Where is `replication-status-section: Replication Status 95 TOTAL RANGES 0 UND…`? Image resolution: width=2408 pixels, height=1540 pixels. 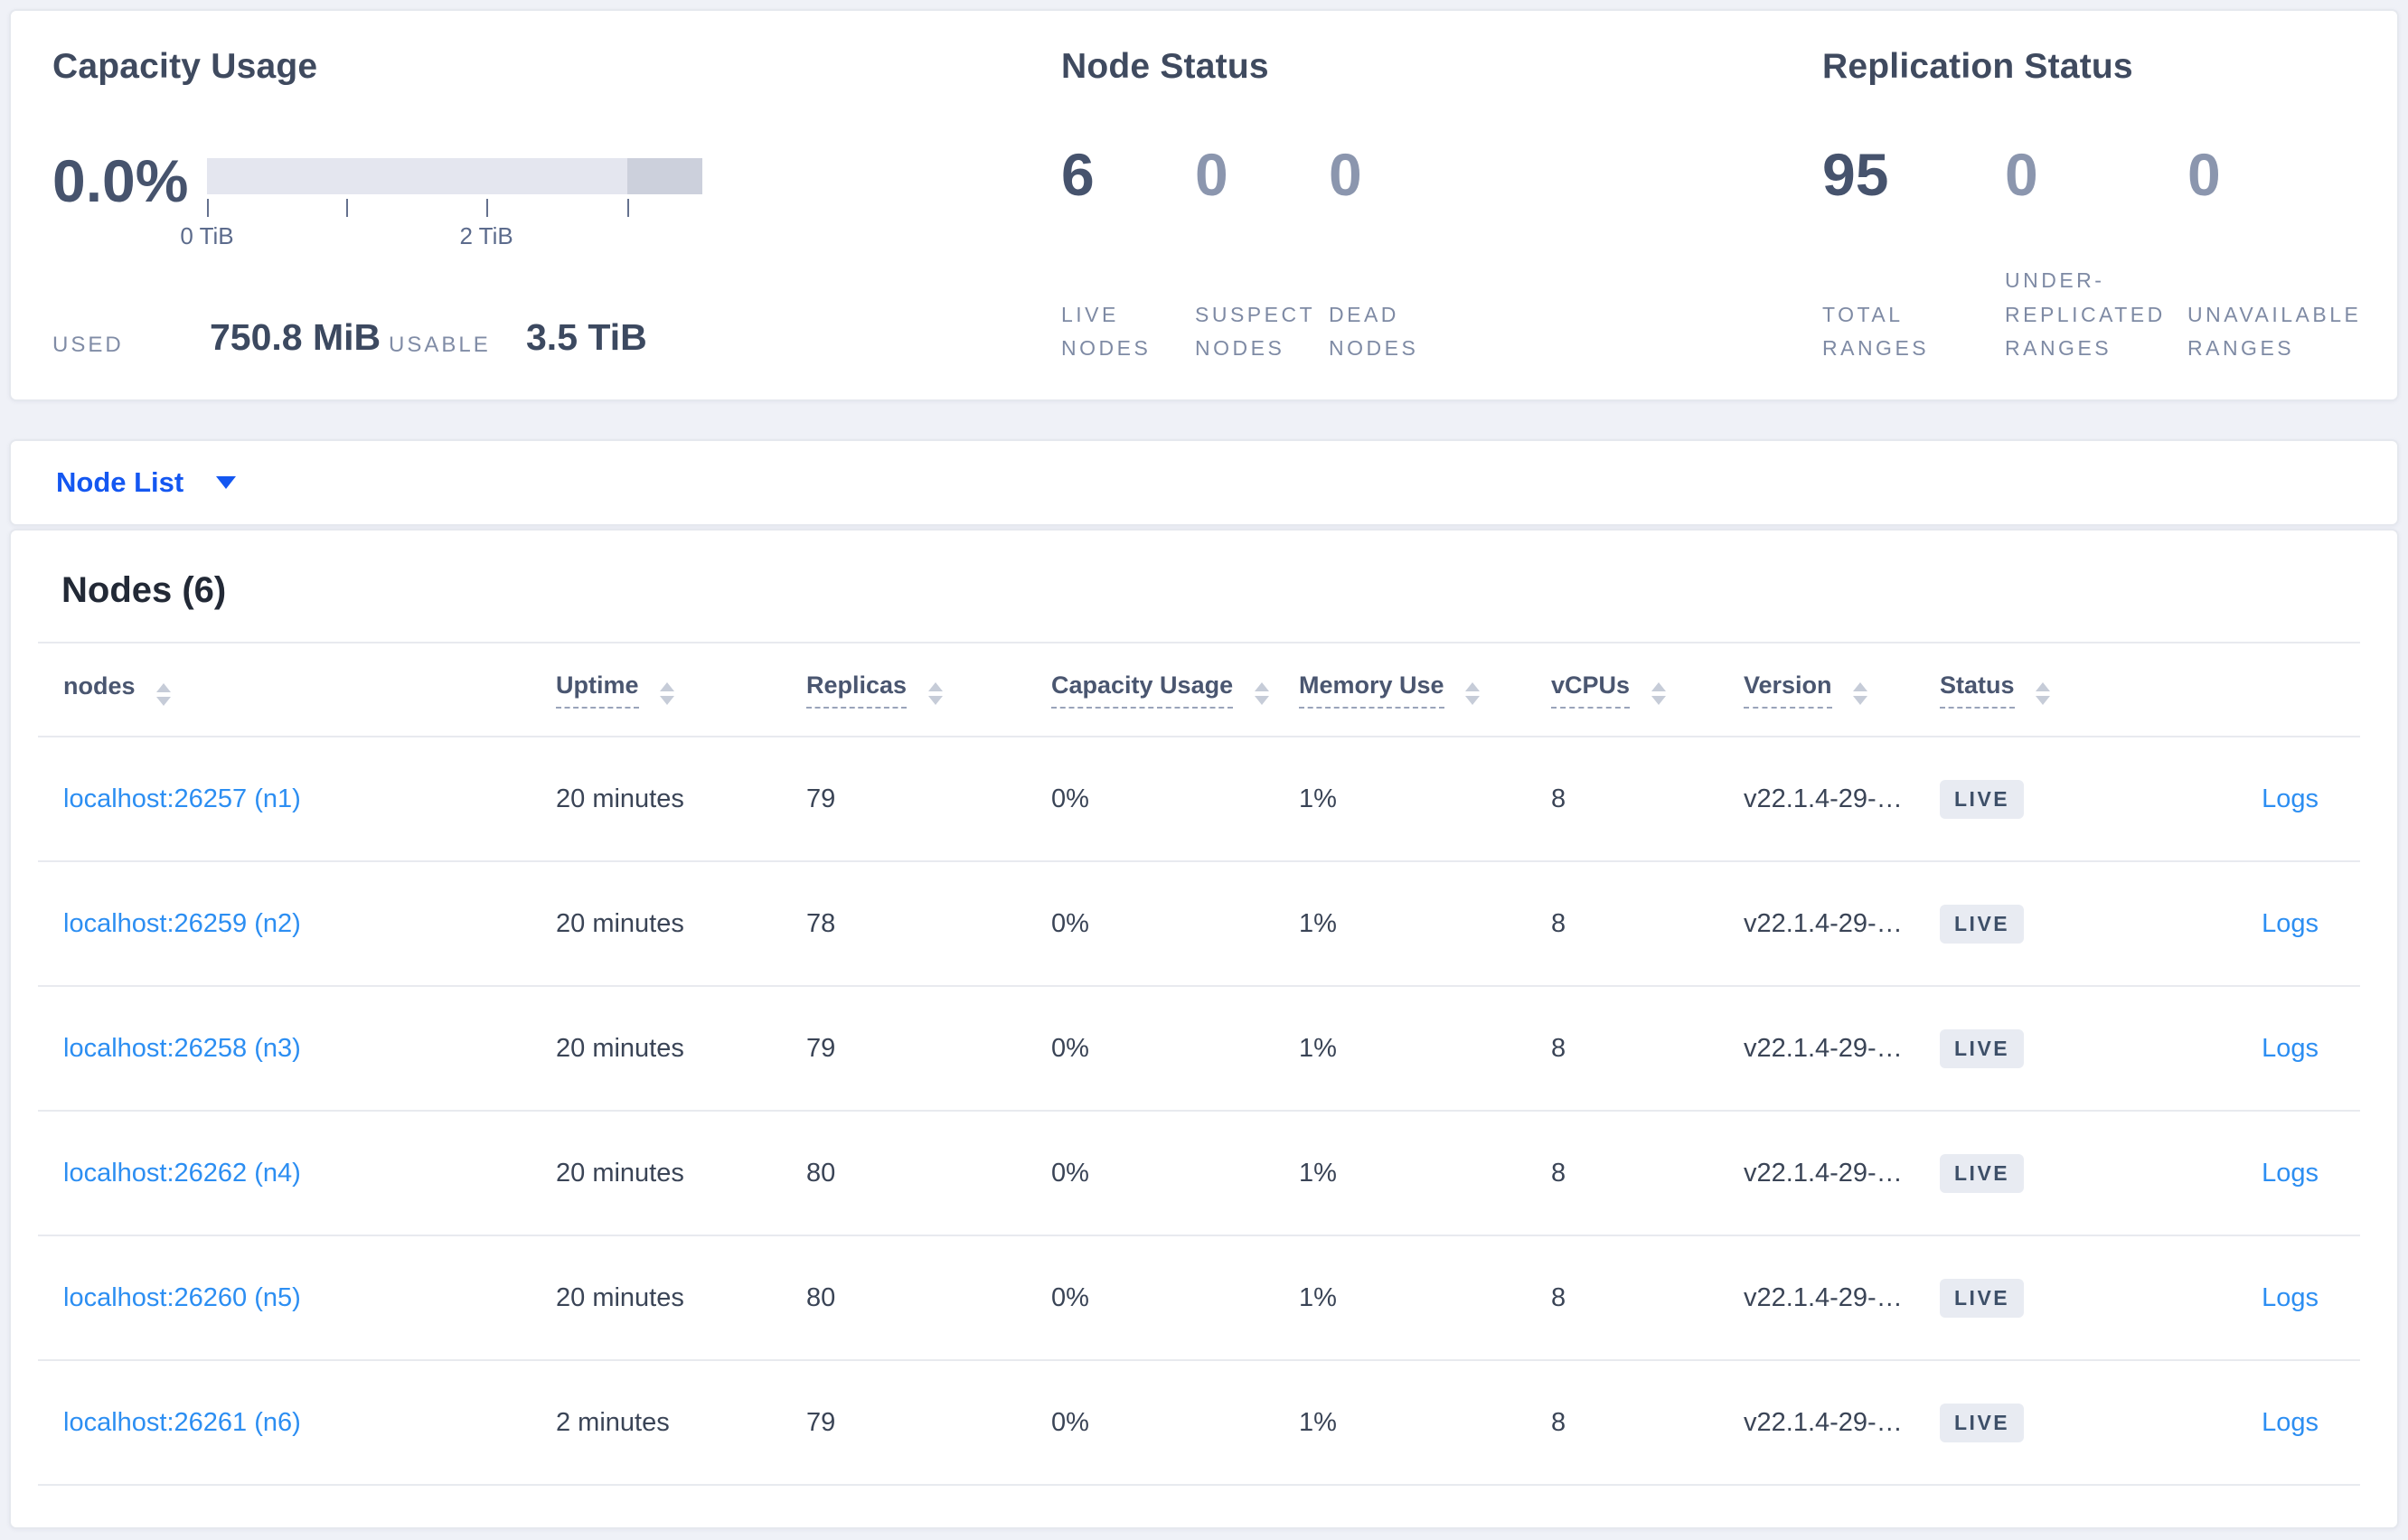
replication-status-section: Replication Status 95 TOTAL RANGES 0 UND… is located at coordinates (2111, 205).